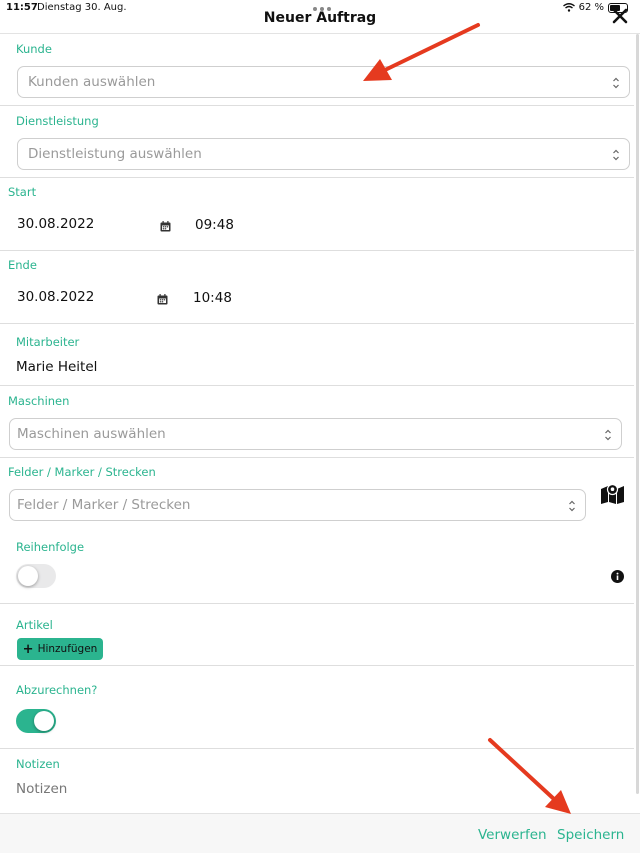 The height and width of the screenshot is (853, 640). What do you see at coordinates (323, 82) in the screenshot?
I see `kunde-select: Kunden auswählen` at bounding box center [323, 82].